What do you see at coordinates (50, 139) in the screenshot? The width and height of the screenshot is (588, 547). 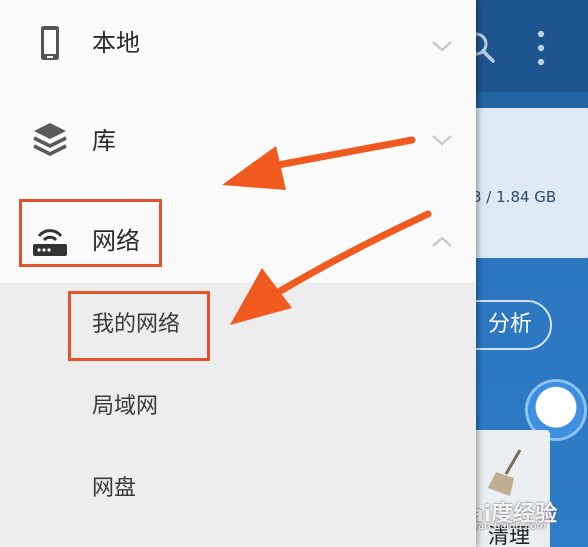 I see `layers-icon` at bounding box center [50, 139].